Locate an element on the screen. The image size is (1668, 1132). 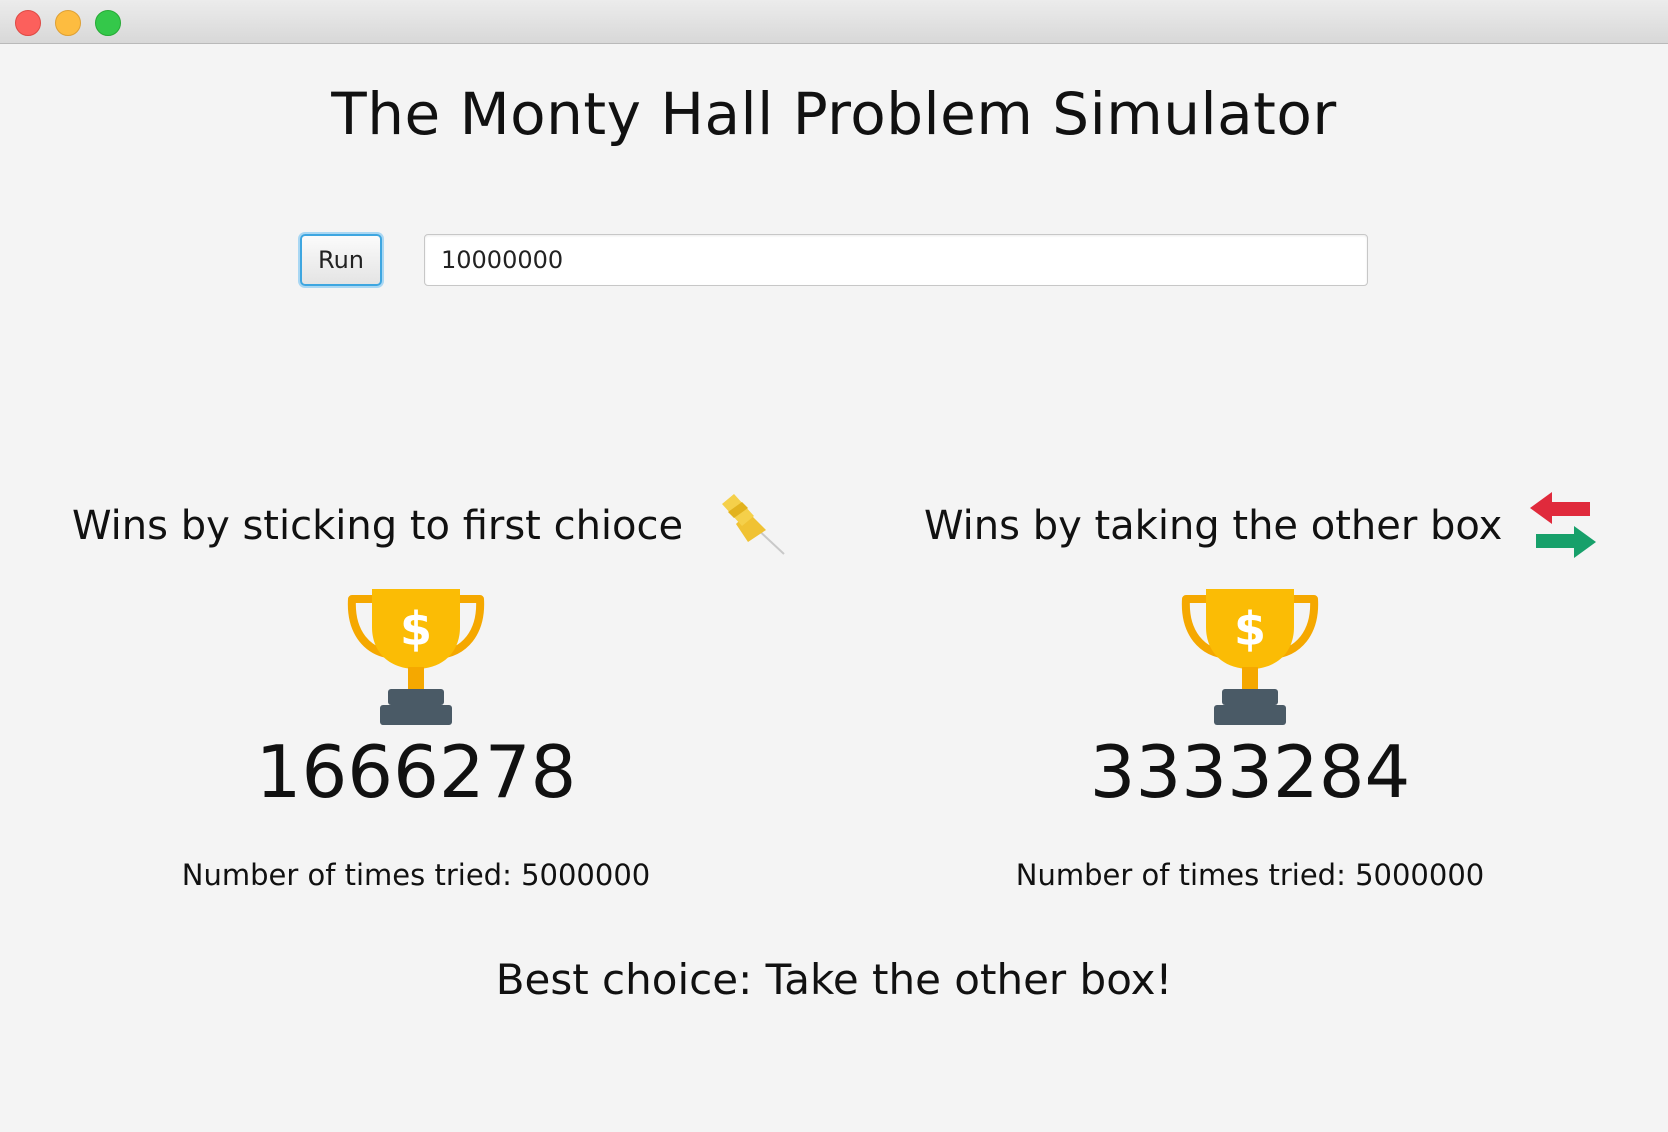
stick-wins-count: 1666278 is located at coordinates (416, 772).